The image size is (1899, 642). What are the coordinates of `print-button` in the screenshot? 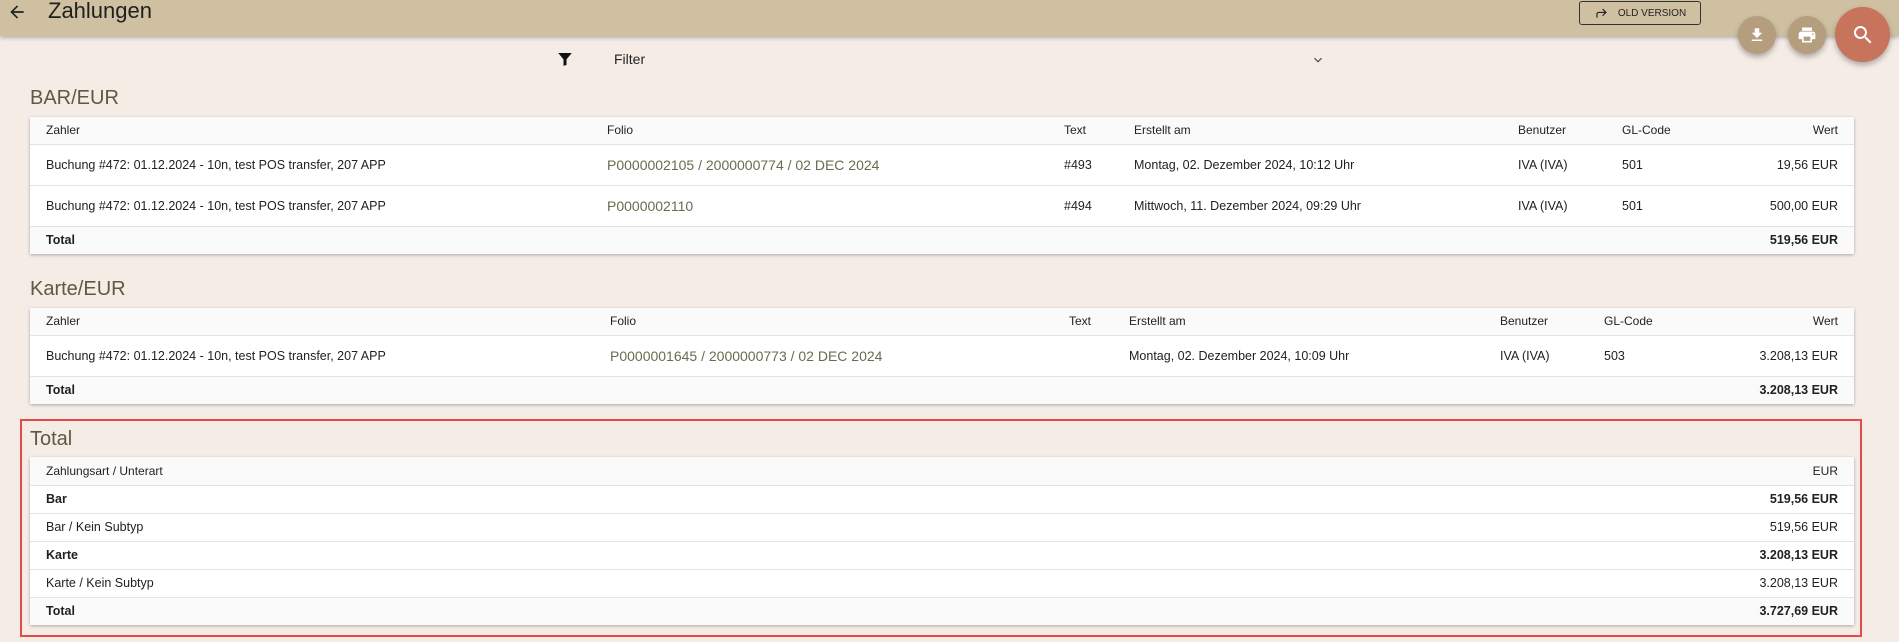 It's located at (1807, 35).